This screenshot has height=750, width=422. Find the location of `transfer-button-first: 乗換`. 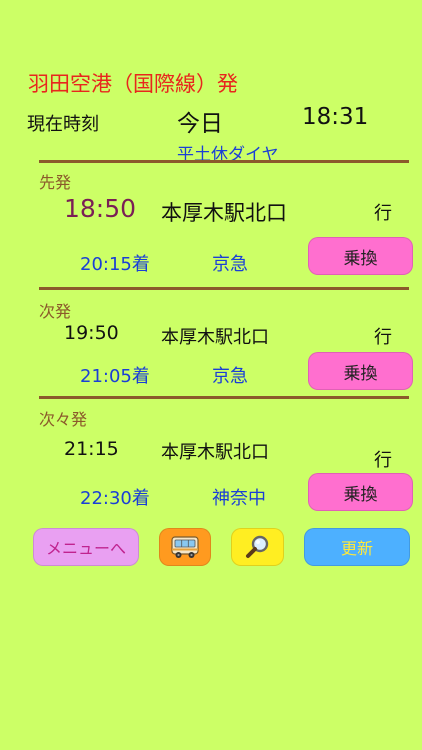

transfer-button-first: 乗換 is located at coordinates (360, 256).